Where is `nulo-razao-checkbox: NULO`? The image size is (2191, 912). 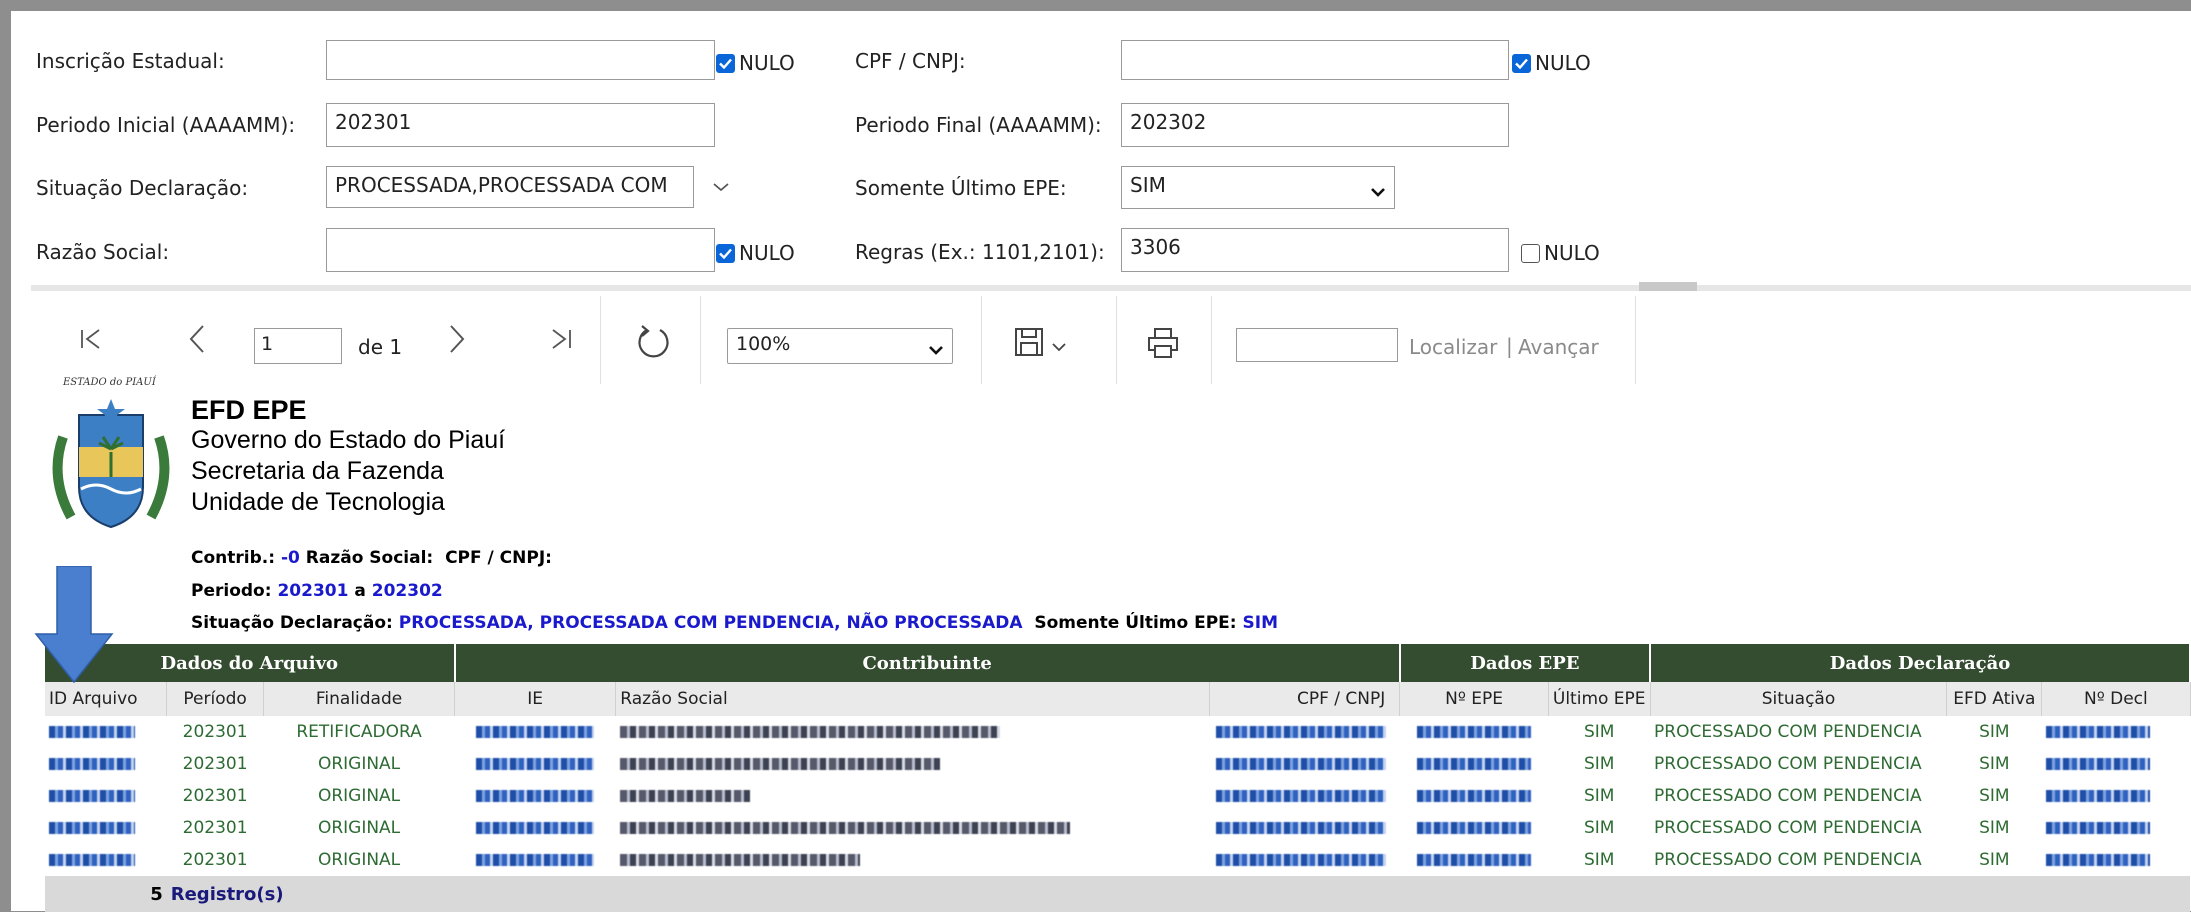 nulo-razao-checkbox: NULO is located at coordinates (755, 253).